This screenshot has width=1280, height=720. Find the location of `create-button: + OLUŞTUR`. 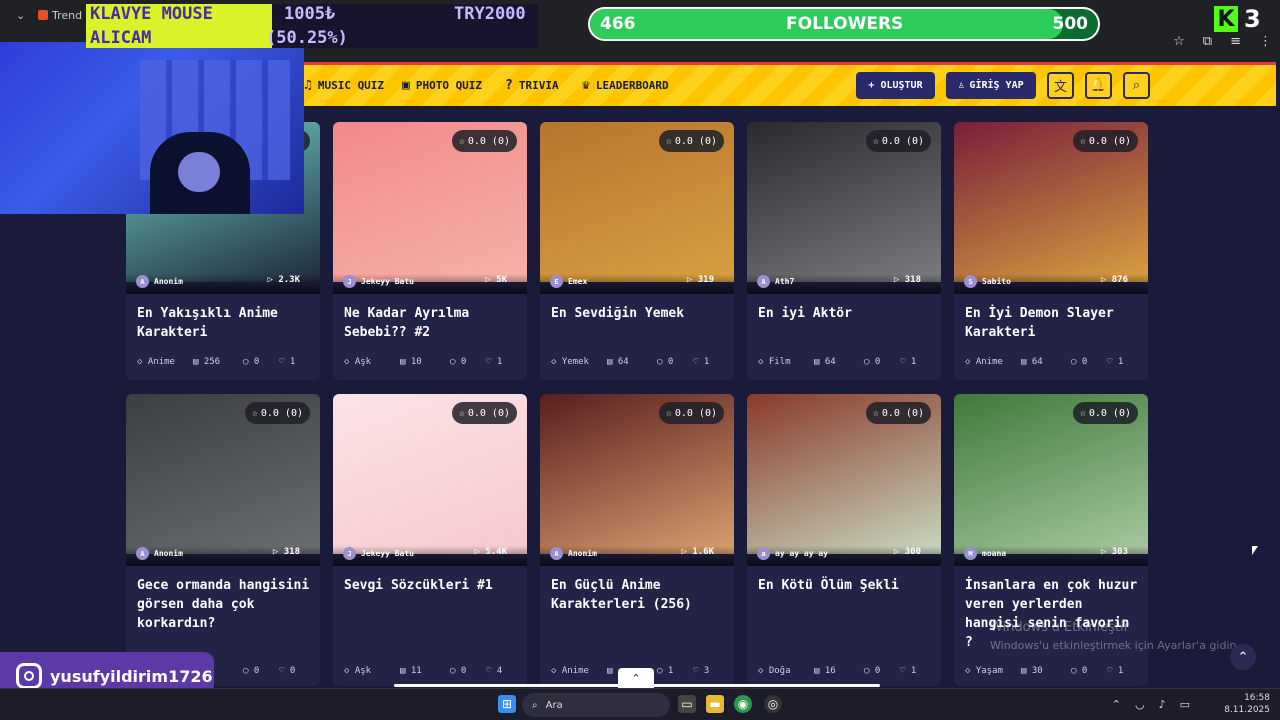

create-button: + OLUŞTUR is located at coordinates (895, 85).